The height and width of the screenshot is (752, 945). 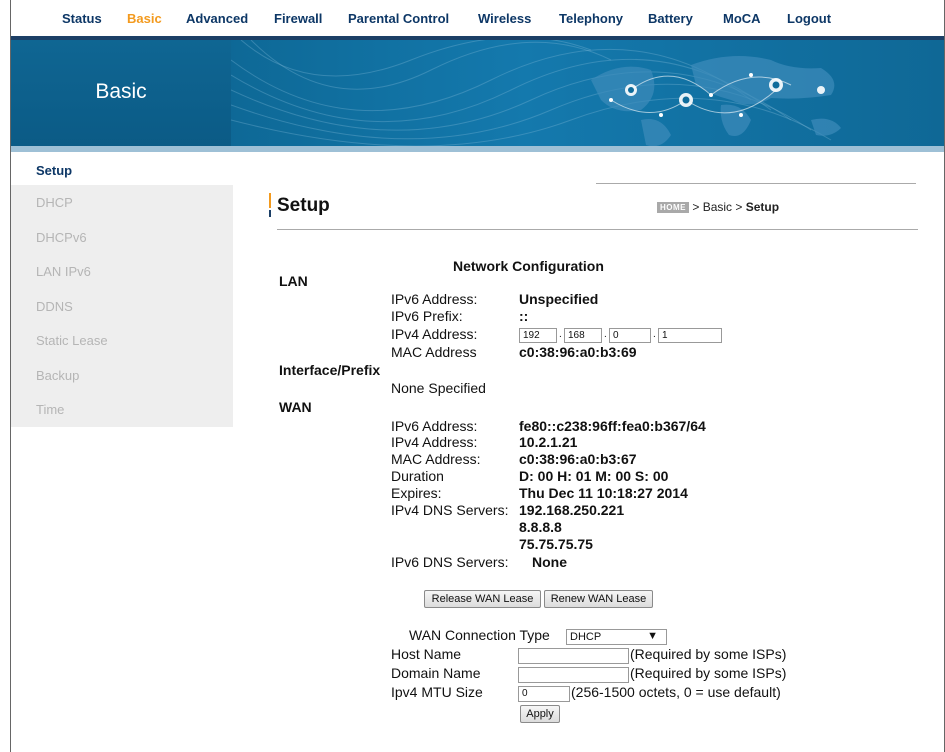 What do you see at coordinates (586, 637) in the screenshot?
I see `wan-connection-type-value: DHCP` at bounding box center [586, 637].